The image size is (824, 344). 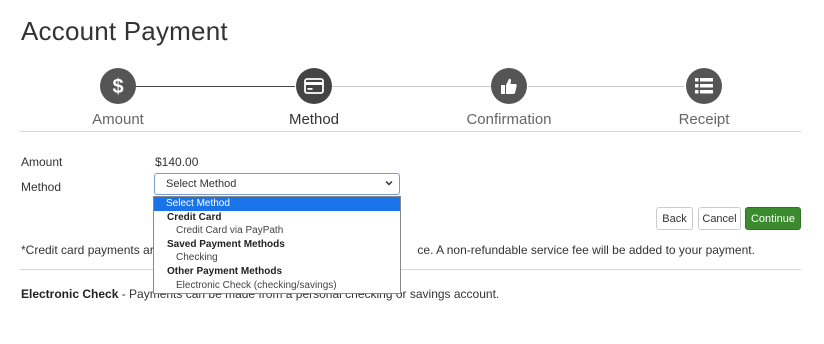 I want to click on step-amount: $ Amount, so click(x=118, y=98).